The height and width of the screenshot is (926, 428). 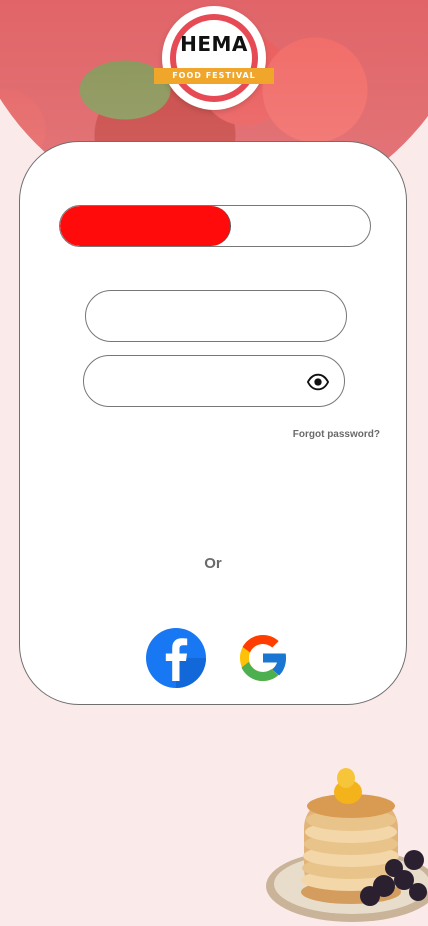 I want to click on google-icon, so click(x=263, y=658).